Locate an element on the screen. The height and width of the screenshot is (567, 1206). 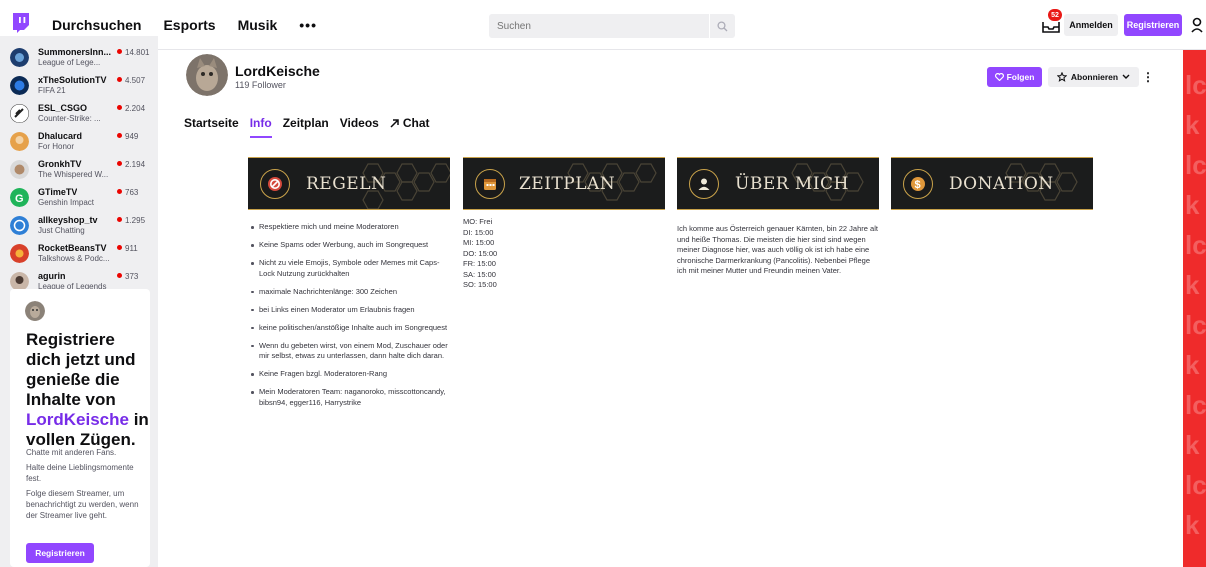
nav-music: Musik is located at coordinates (258, 25).